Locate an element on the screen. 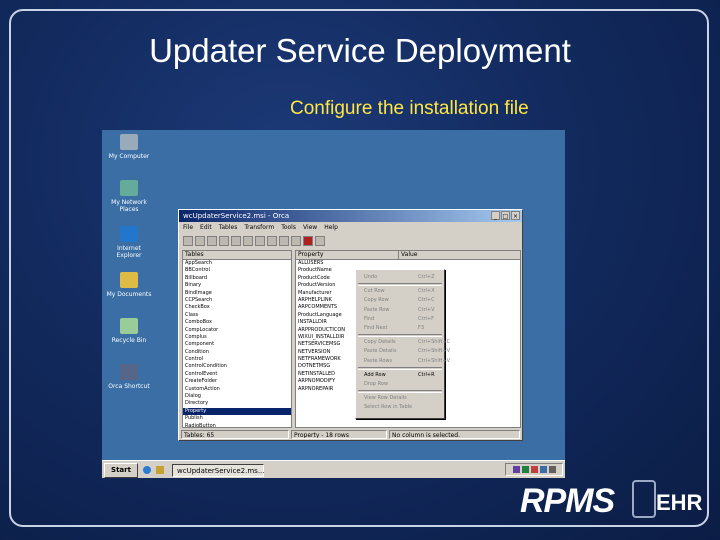 This screenshot has width=720, height=540. context-menu-shortcut: Ctrl+F is located at coordinates (426, 318).